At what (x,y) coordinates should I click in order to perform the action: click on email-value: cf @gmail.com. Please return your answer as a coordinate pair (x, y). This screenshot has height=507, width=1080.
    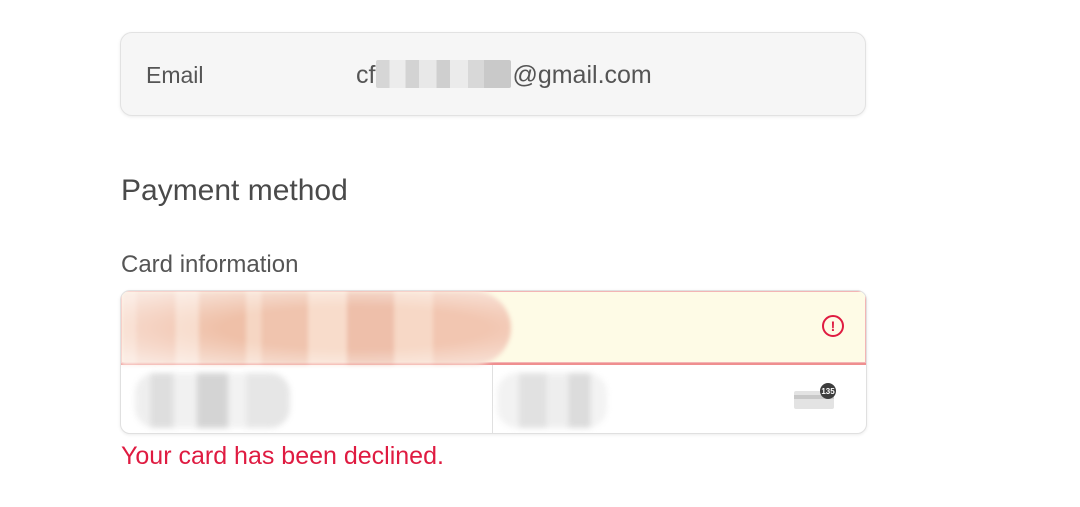
    Looking at the image, I should click on (504, 75).